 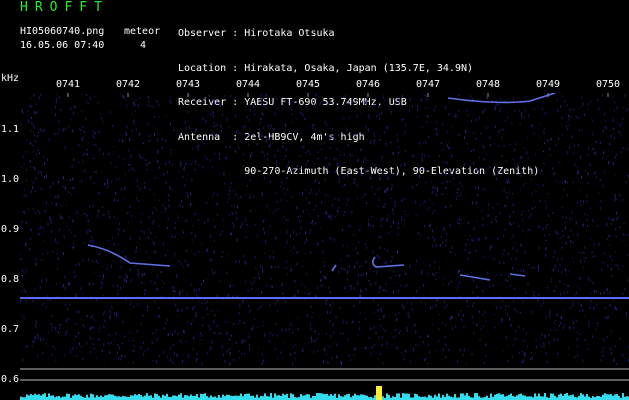 I want to click on y-tick-label: 0.9, so click(x=10, y=229).